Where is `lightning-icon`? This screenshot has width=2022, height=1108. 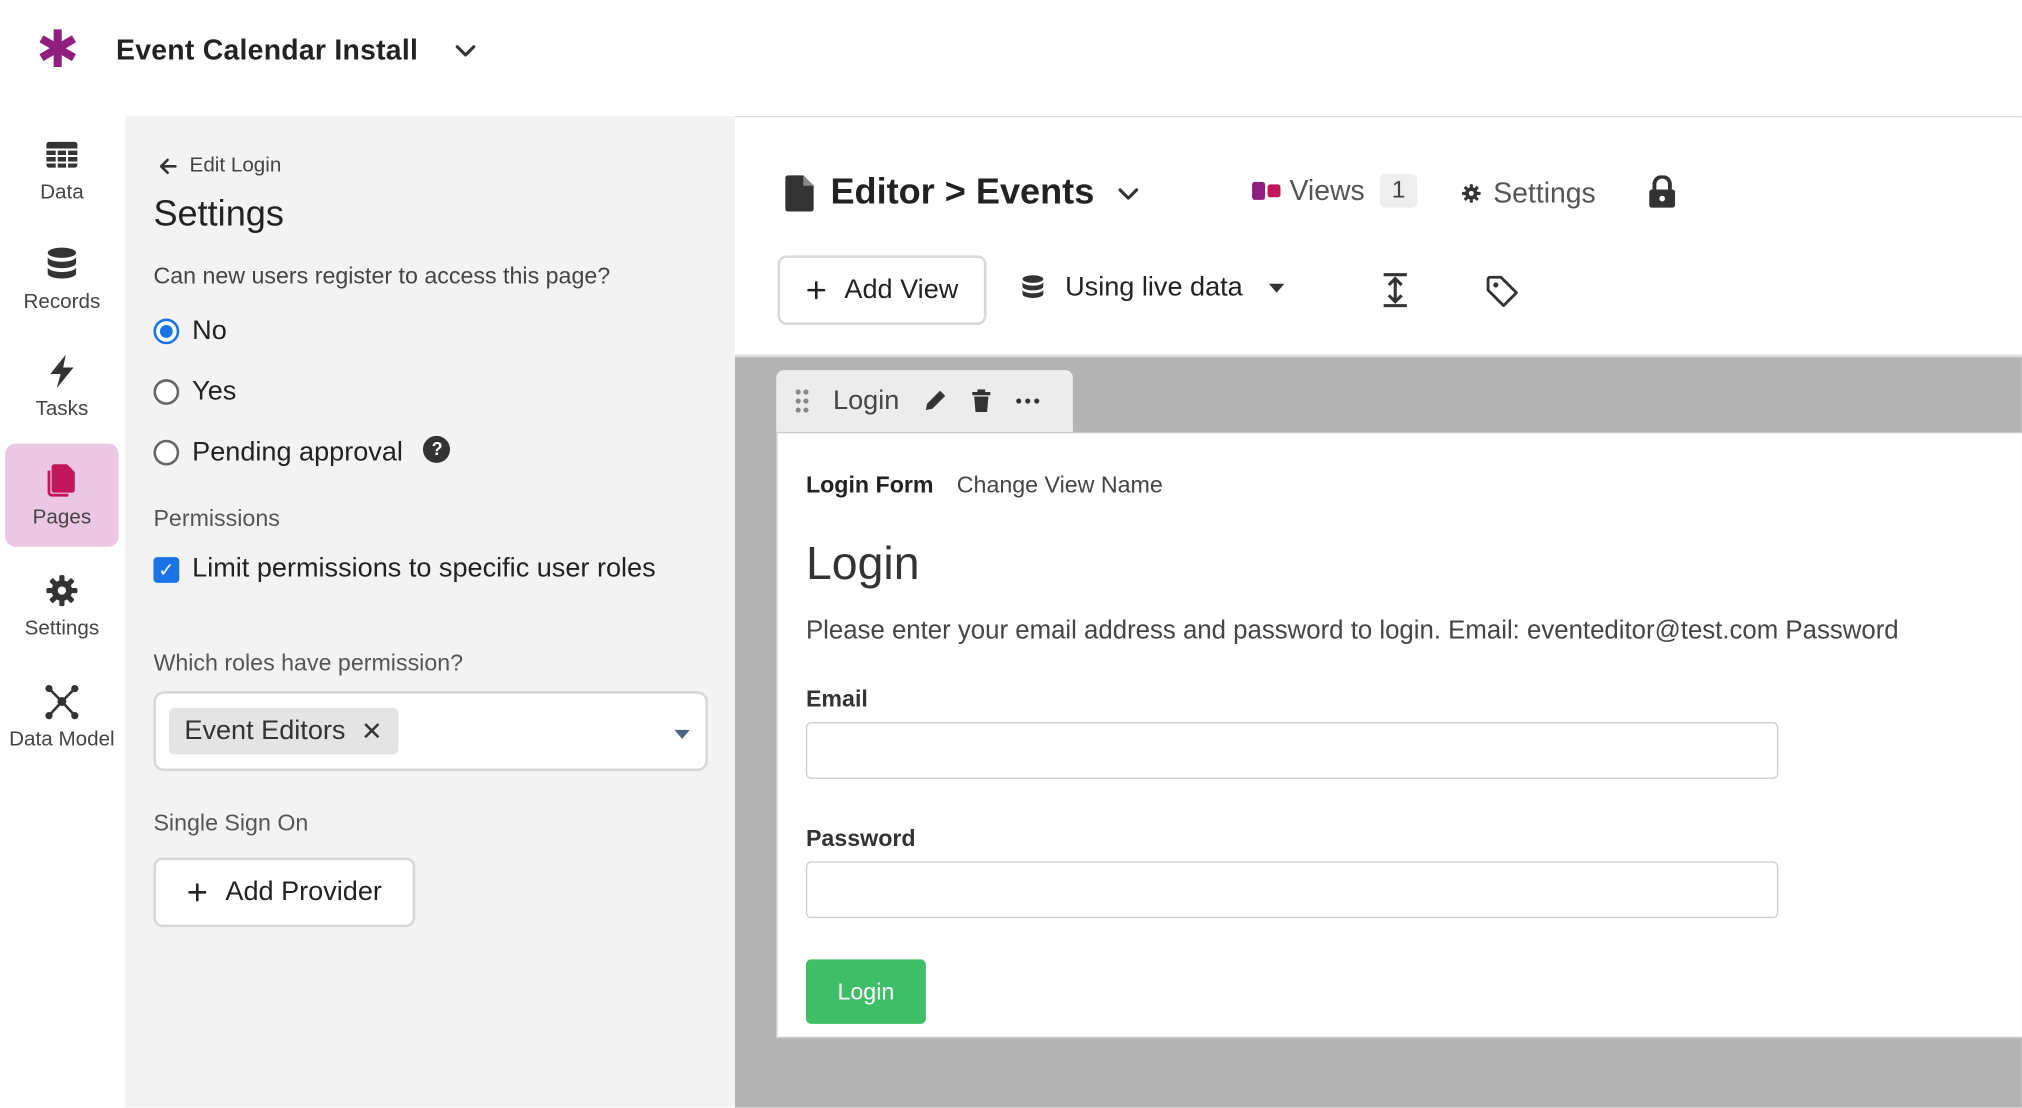 lightning-icon is located at coordinates (62, 371).